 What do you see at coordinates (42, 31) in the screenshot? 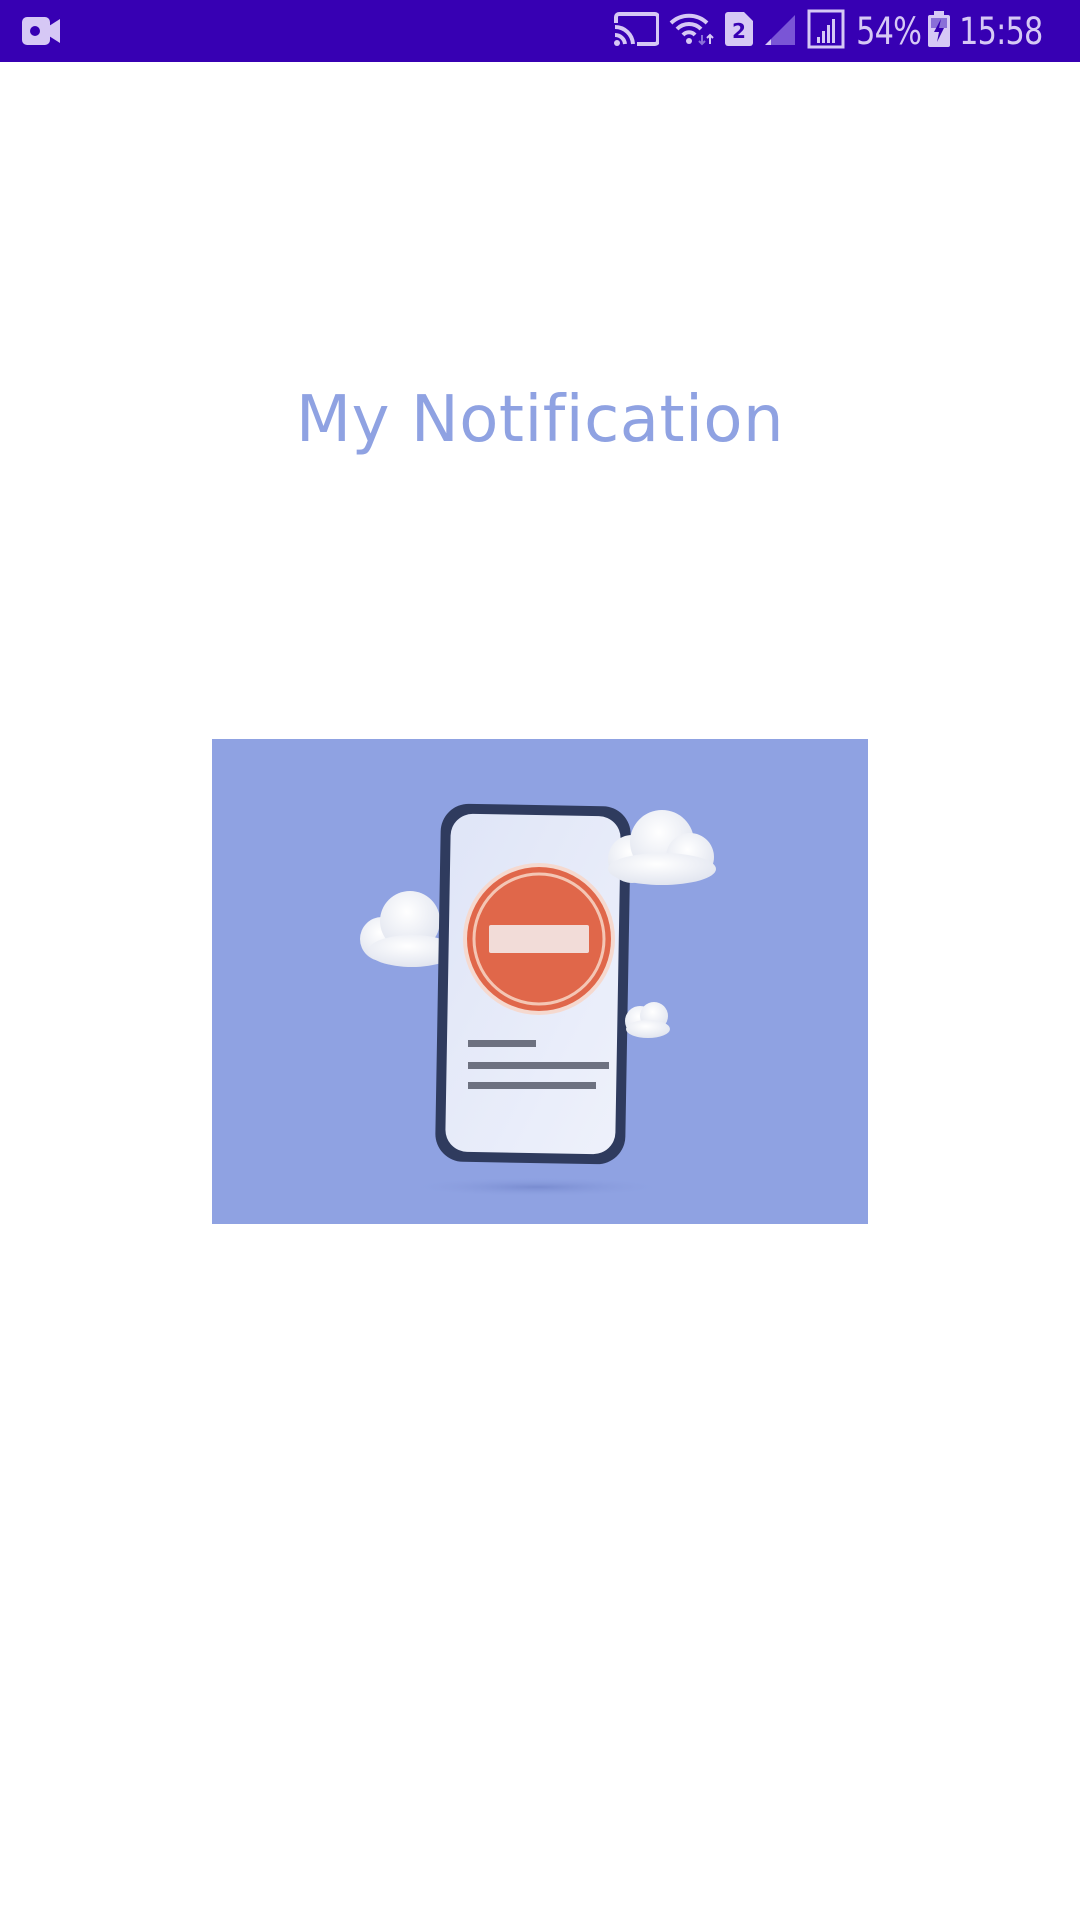
I see `screen-record-icon` at bounding box center [42, 31].